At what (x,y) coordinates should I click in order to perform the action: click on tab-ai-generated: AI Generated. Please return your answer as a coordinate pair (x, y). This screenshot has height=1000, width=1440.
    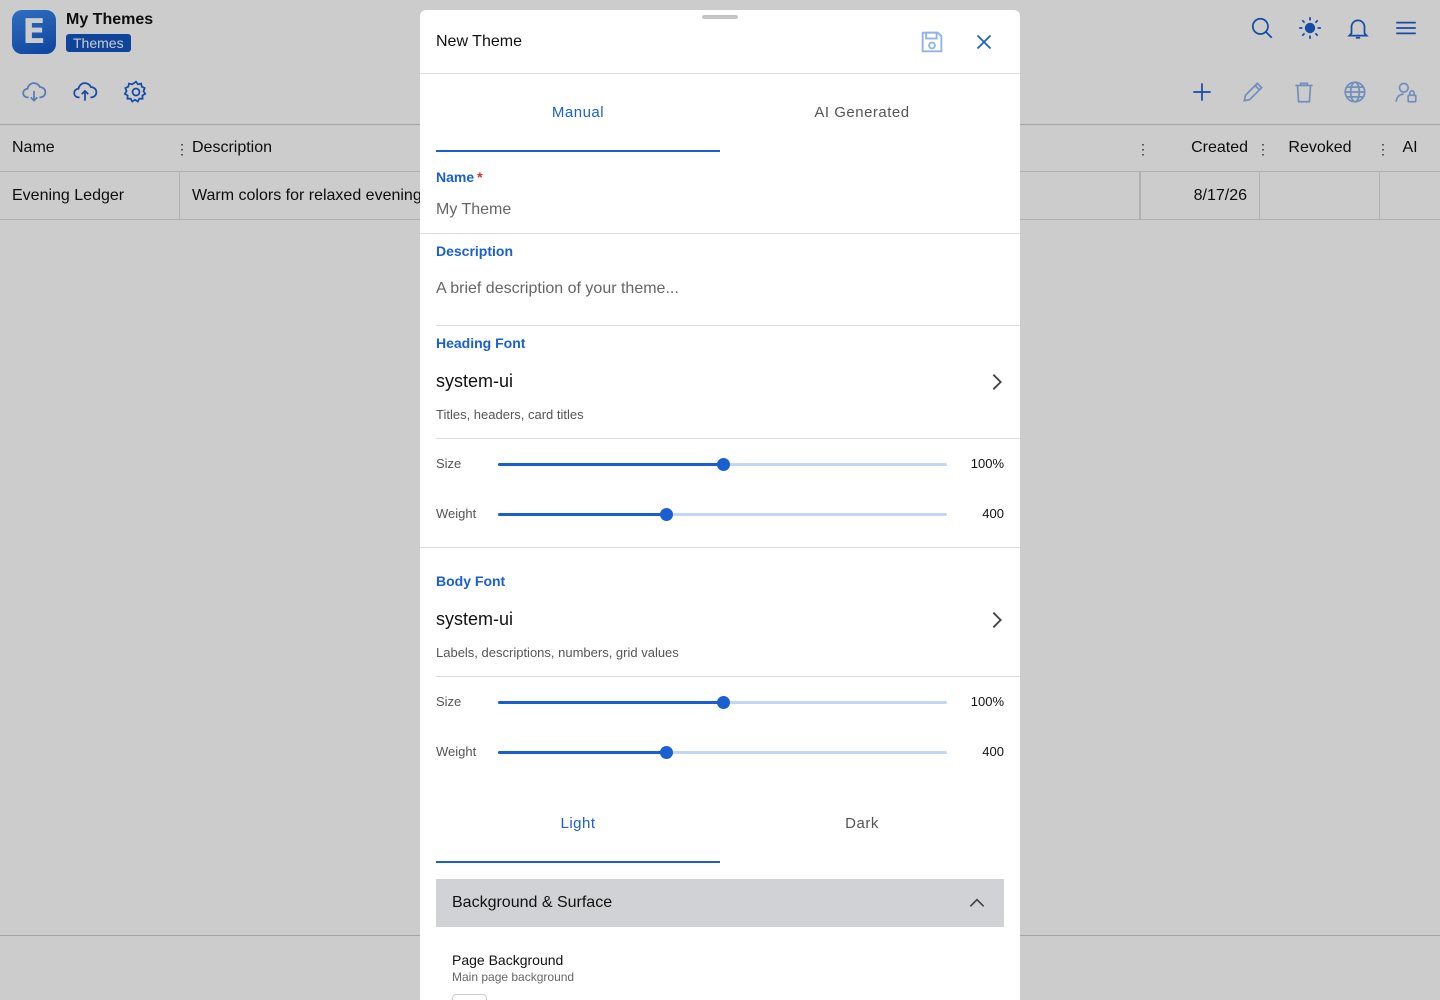
    Looking at the image, I should click on (862, 113).